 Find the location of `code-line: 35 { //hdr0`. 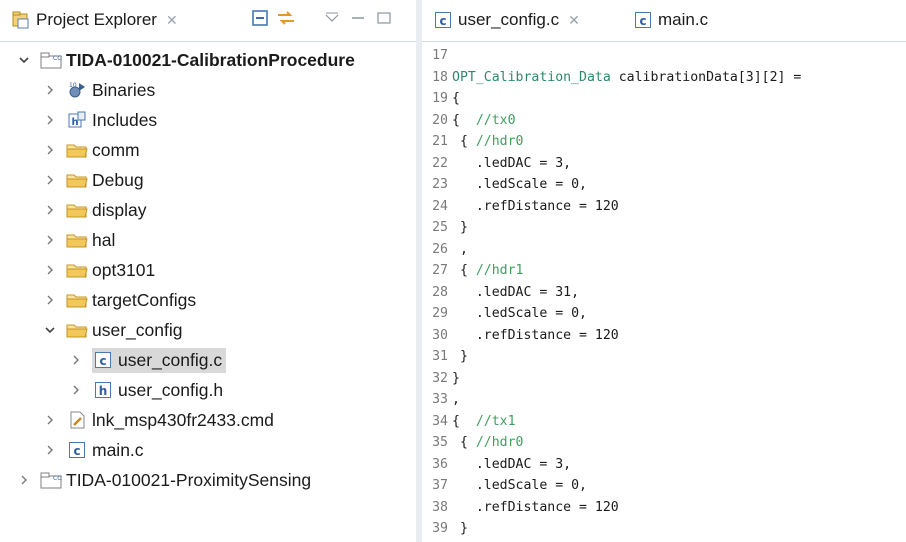

code-line: 35 { //hdr0 is located at coordinates (472, 443).